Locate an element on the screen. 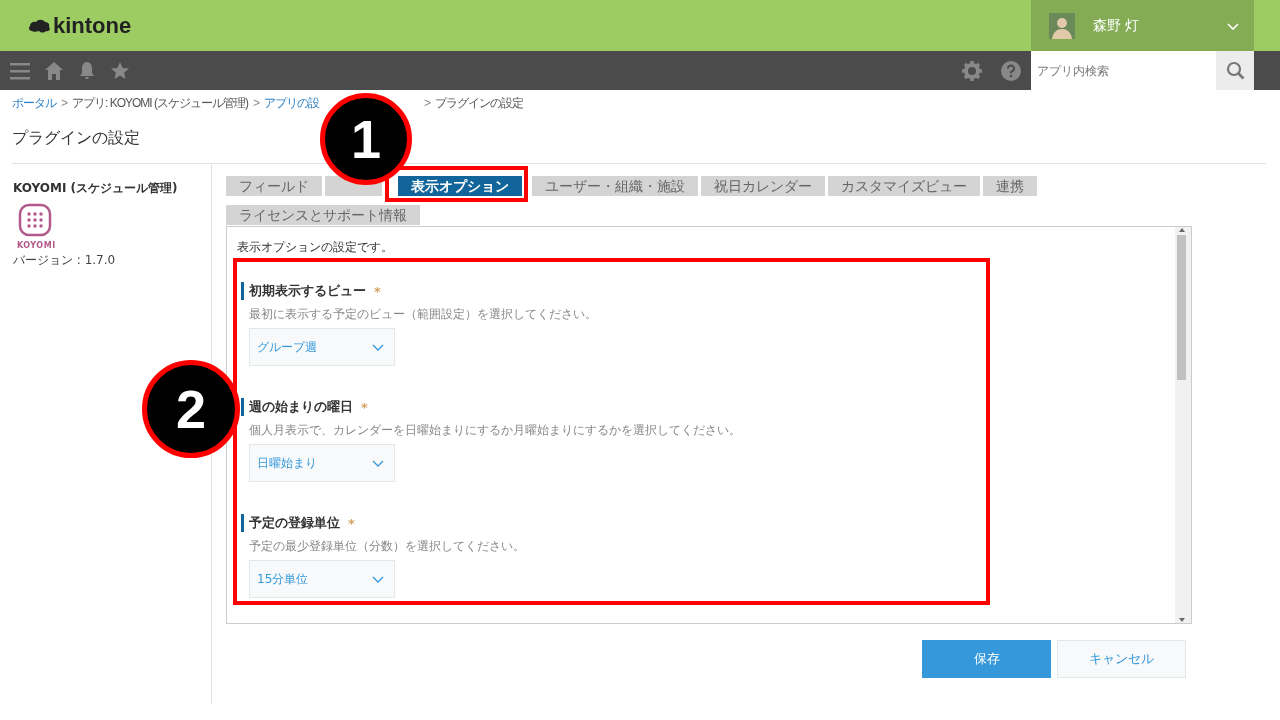 The width and height of the screenshot is (1280, 720). panel-description: 表示オプションの設定です。 is located at coordinates (315, 247).